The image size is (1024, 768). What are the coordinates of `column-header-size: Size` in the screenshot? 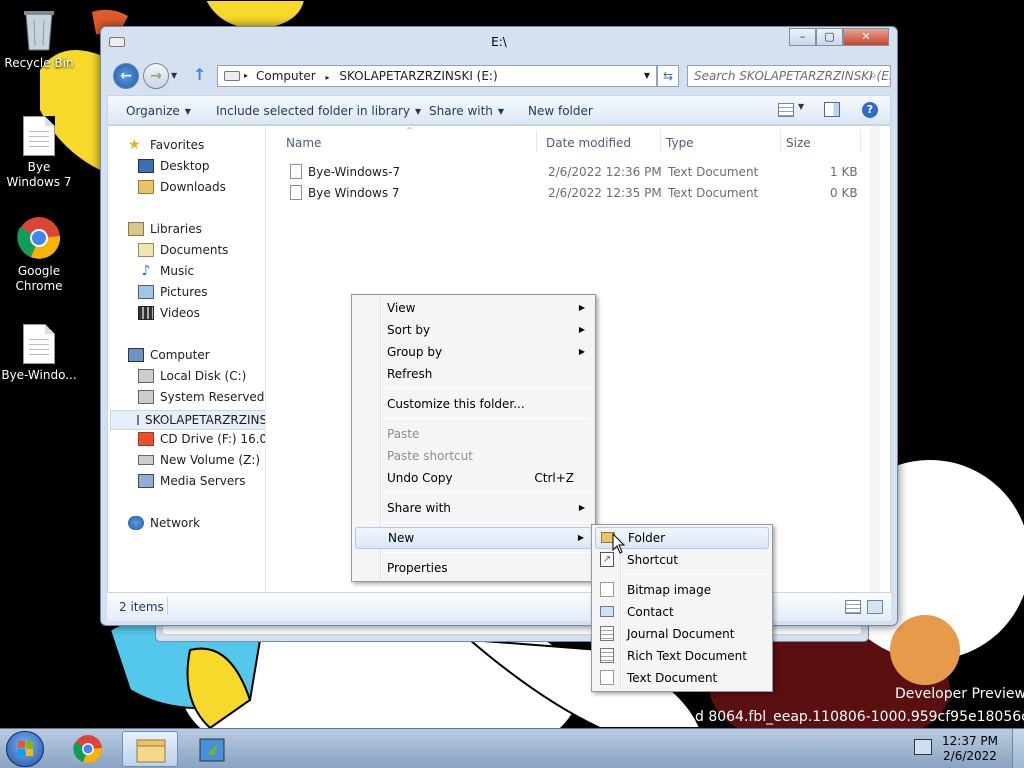 It's located at (798, 143).